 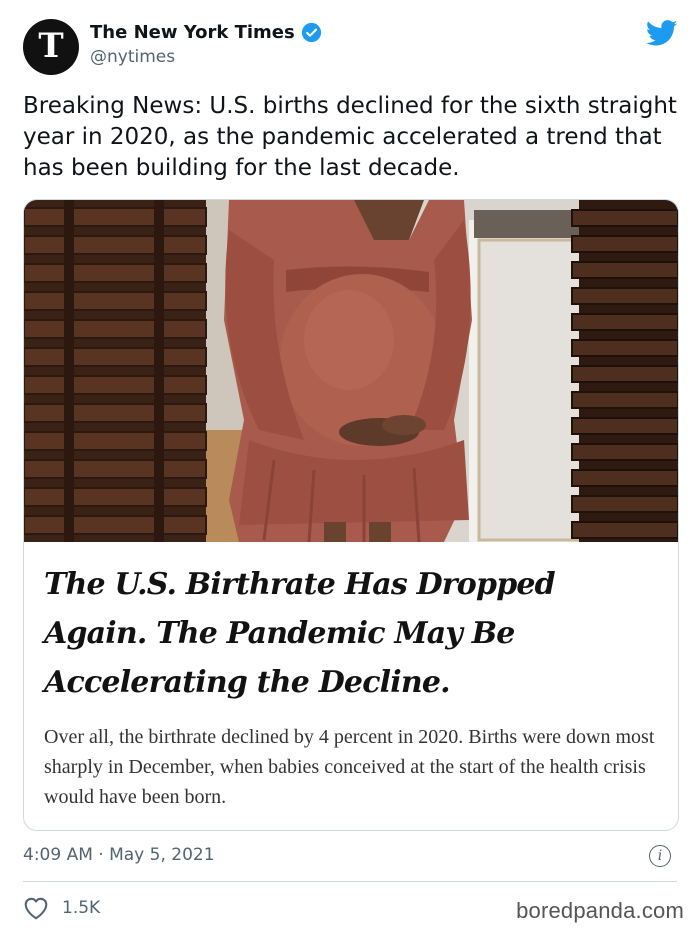 What do you see at coordinates (624, 371) in the screenshot?
I see `wood-screen-right` at bounding box center [624, 371].